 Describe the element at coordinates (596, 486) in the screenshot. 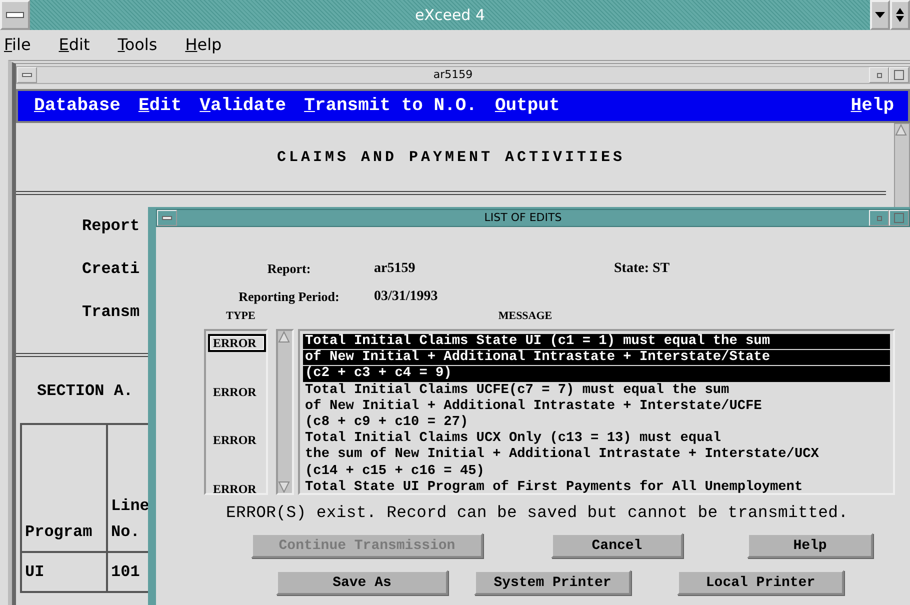

I see `message-line: Total State UI Program of First Payments for All Unemployment` at that location.